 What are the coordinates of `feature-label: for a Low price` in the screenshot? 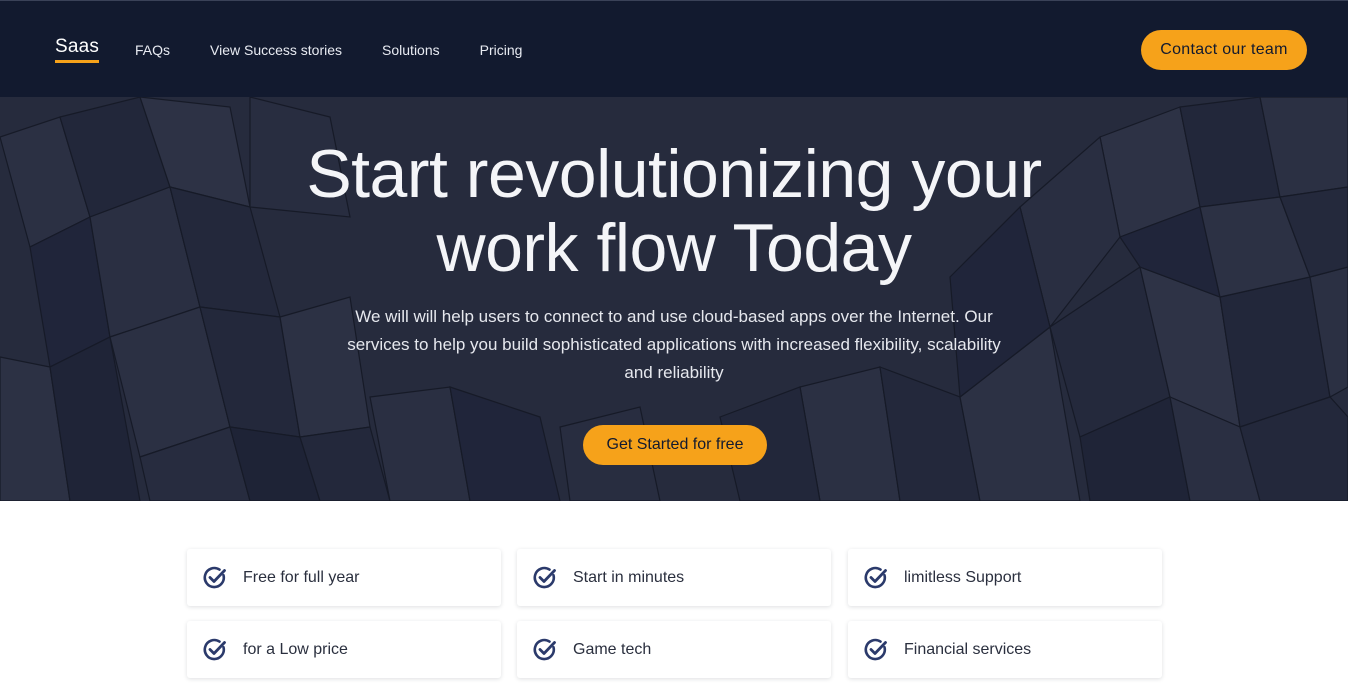 It's located at (295, 649).